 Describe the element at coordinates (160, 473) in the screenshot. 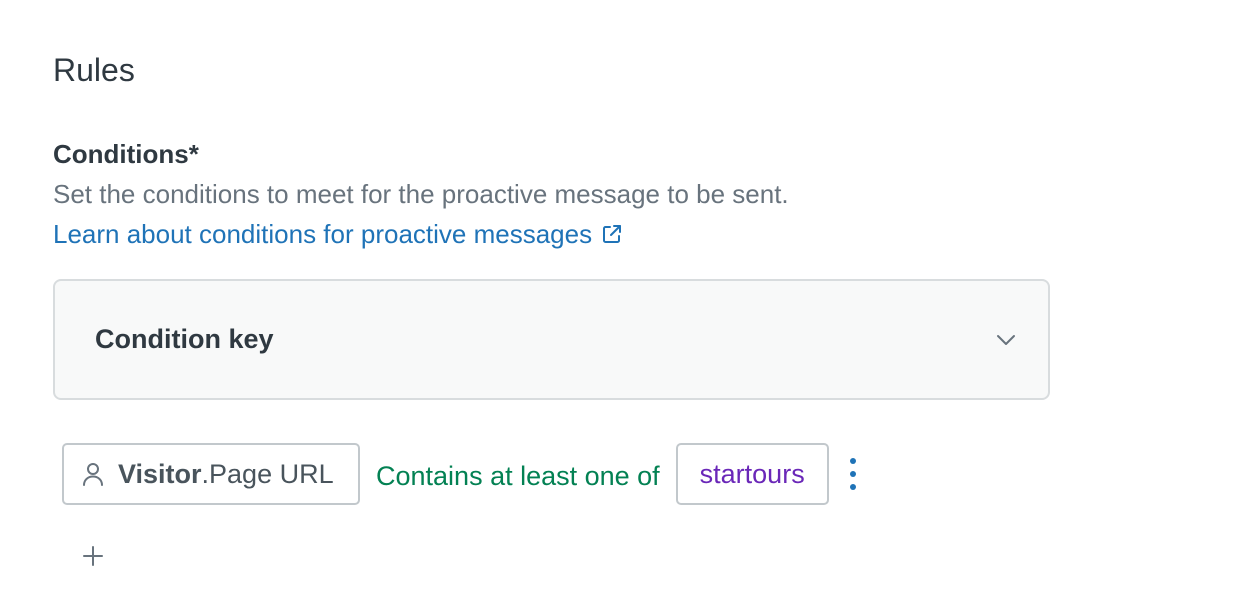

I see `condition-key-entity: Visitor` at that location.